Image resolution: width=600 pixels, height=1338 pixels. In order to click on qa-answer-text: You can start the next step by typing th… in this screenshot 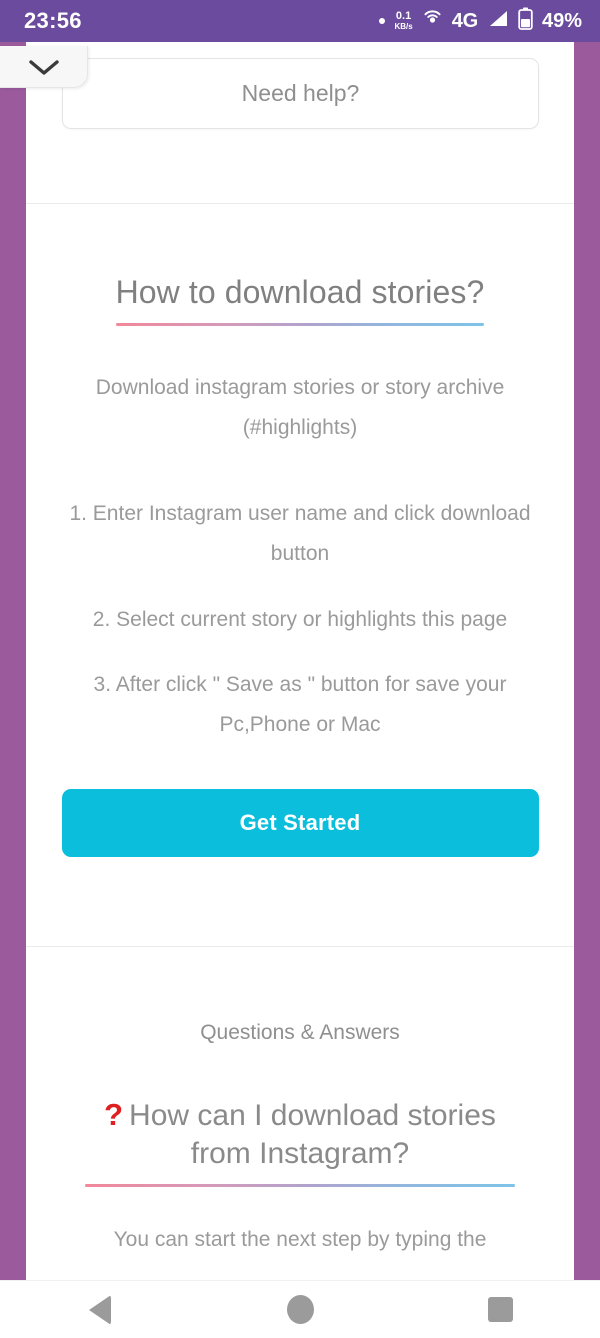, I will do `click(300, 1239)`.